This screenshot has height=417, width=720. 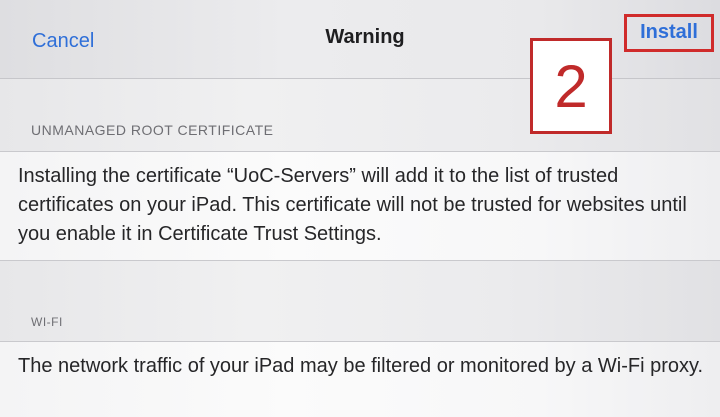 What do you see at coordinates (571, 86) in the screenshot?
I see `step-number-annotation: 2` at bounding box center [571, 86].